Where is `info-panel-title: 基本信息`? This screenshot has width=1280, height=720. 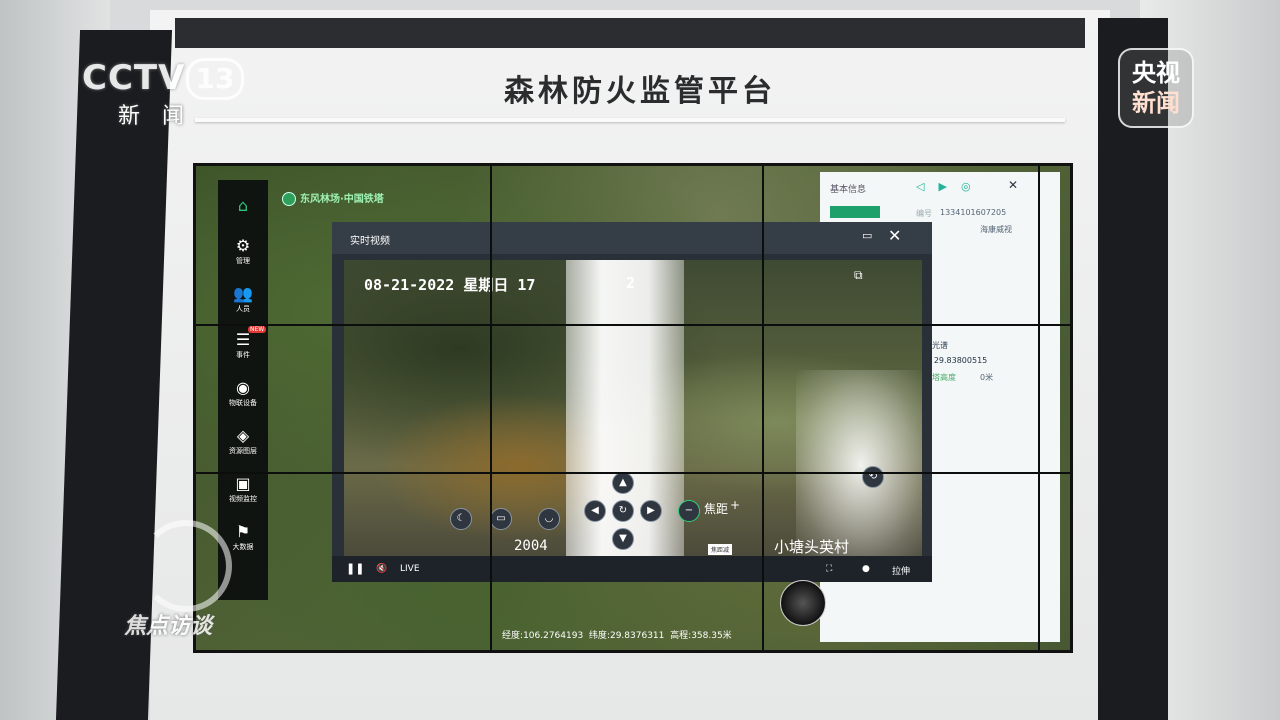 info-panel-title: 基本信息 is located at coordinates (848, 190).